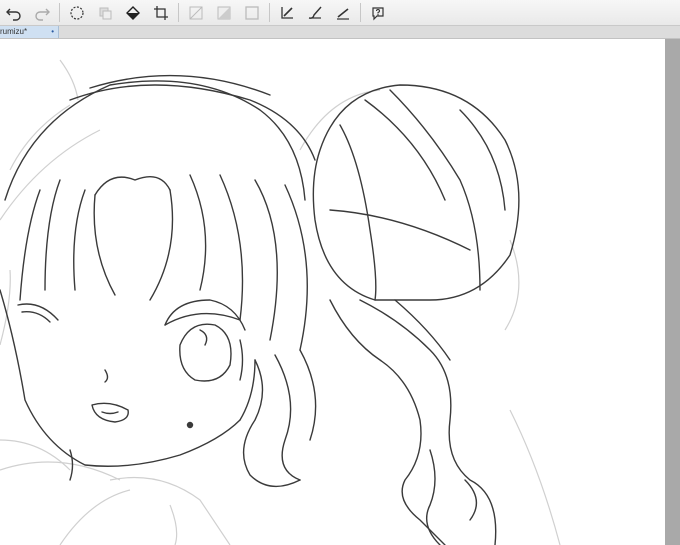 This screenshot has width=680, height=545. I want to click on help-icon, so click(378, 13).